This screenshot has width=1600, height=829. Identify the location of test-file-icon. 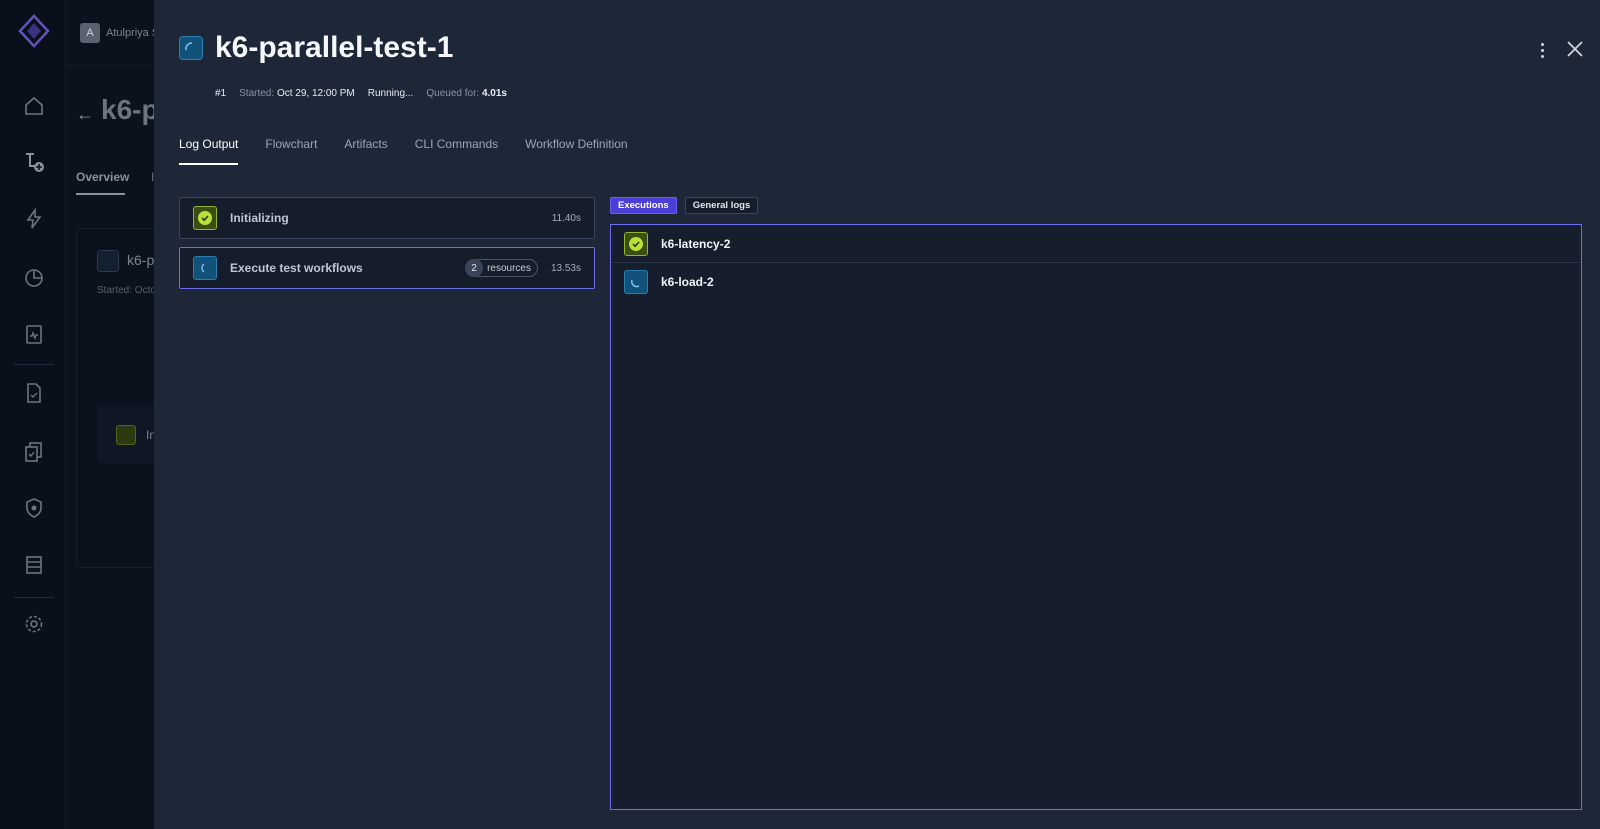
(34, 393).